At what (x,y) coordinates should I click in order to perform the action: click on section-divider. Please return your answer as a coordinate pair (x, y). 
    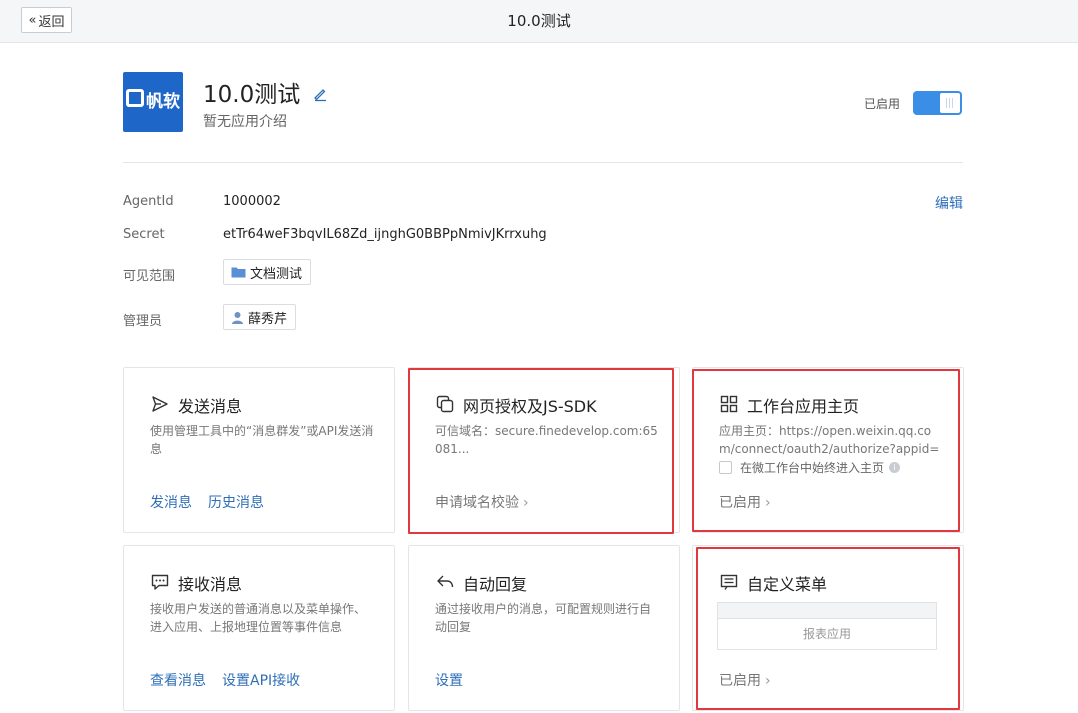
    Looking at the image, I should click on (543, 162).